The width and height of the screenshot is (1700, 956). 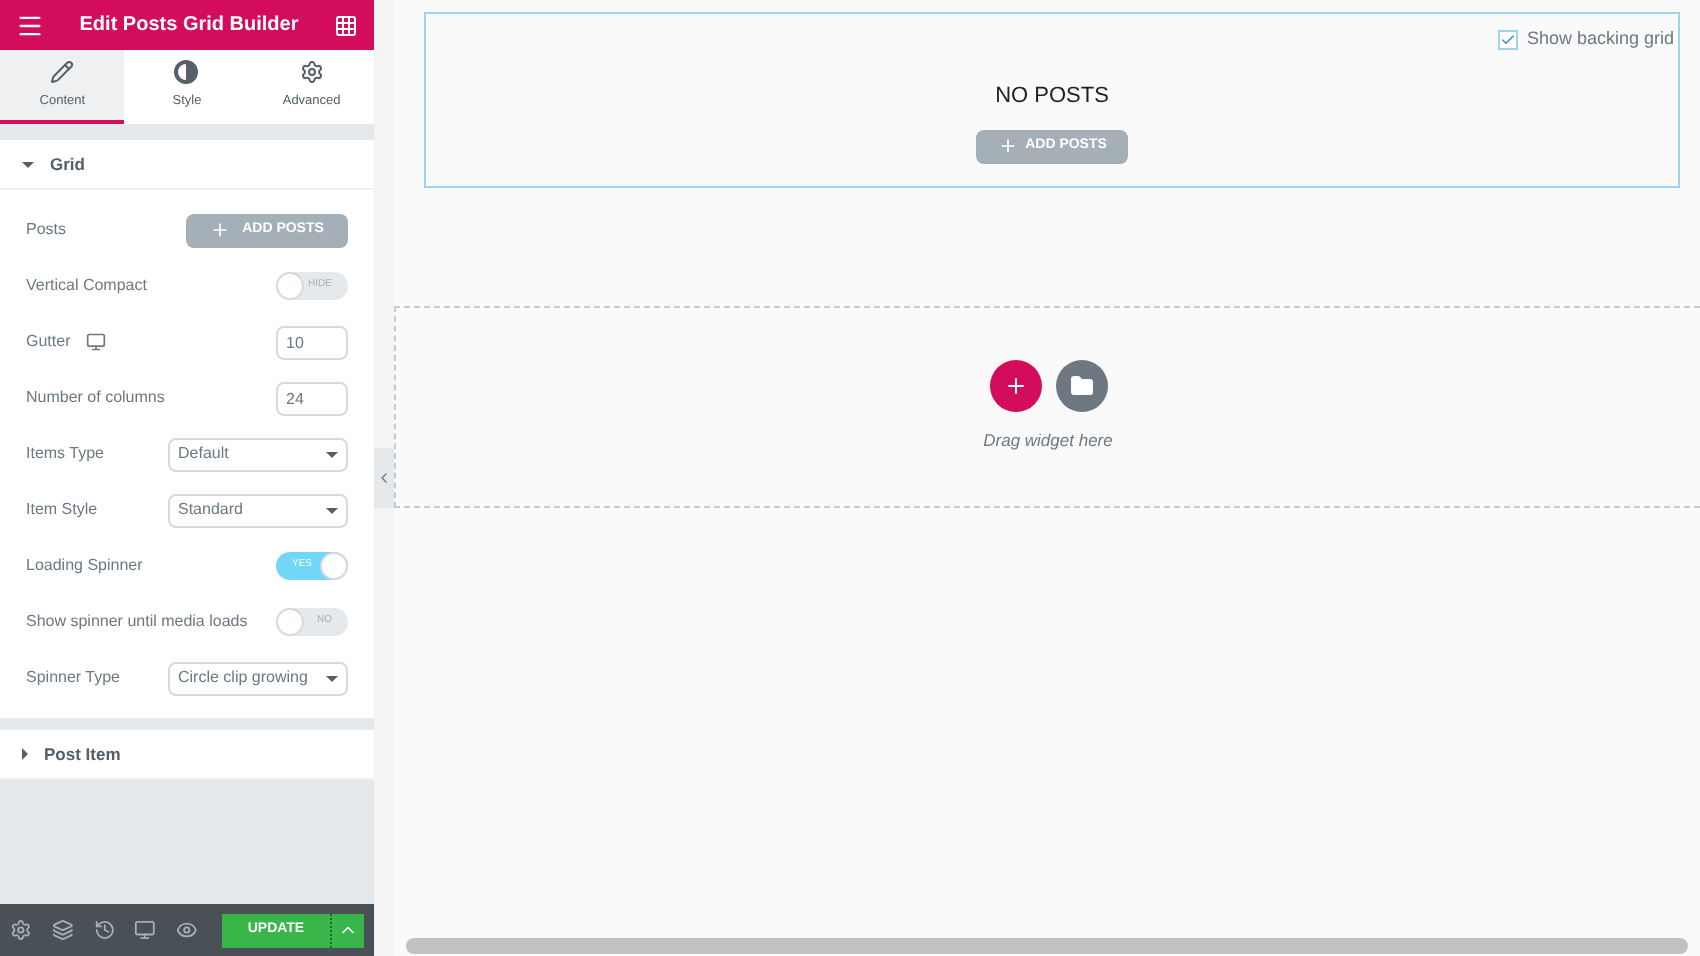 I want to click on control-label: Show spinner until media loads, so click(x=137, y=622).